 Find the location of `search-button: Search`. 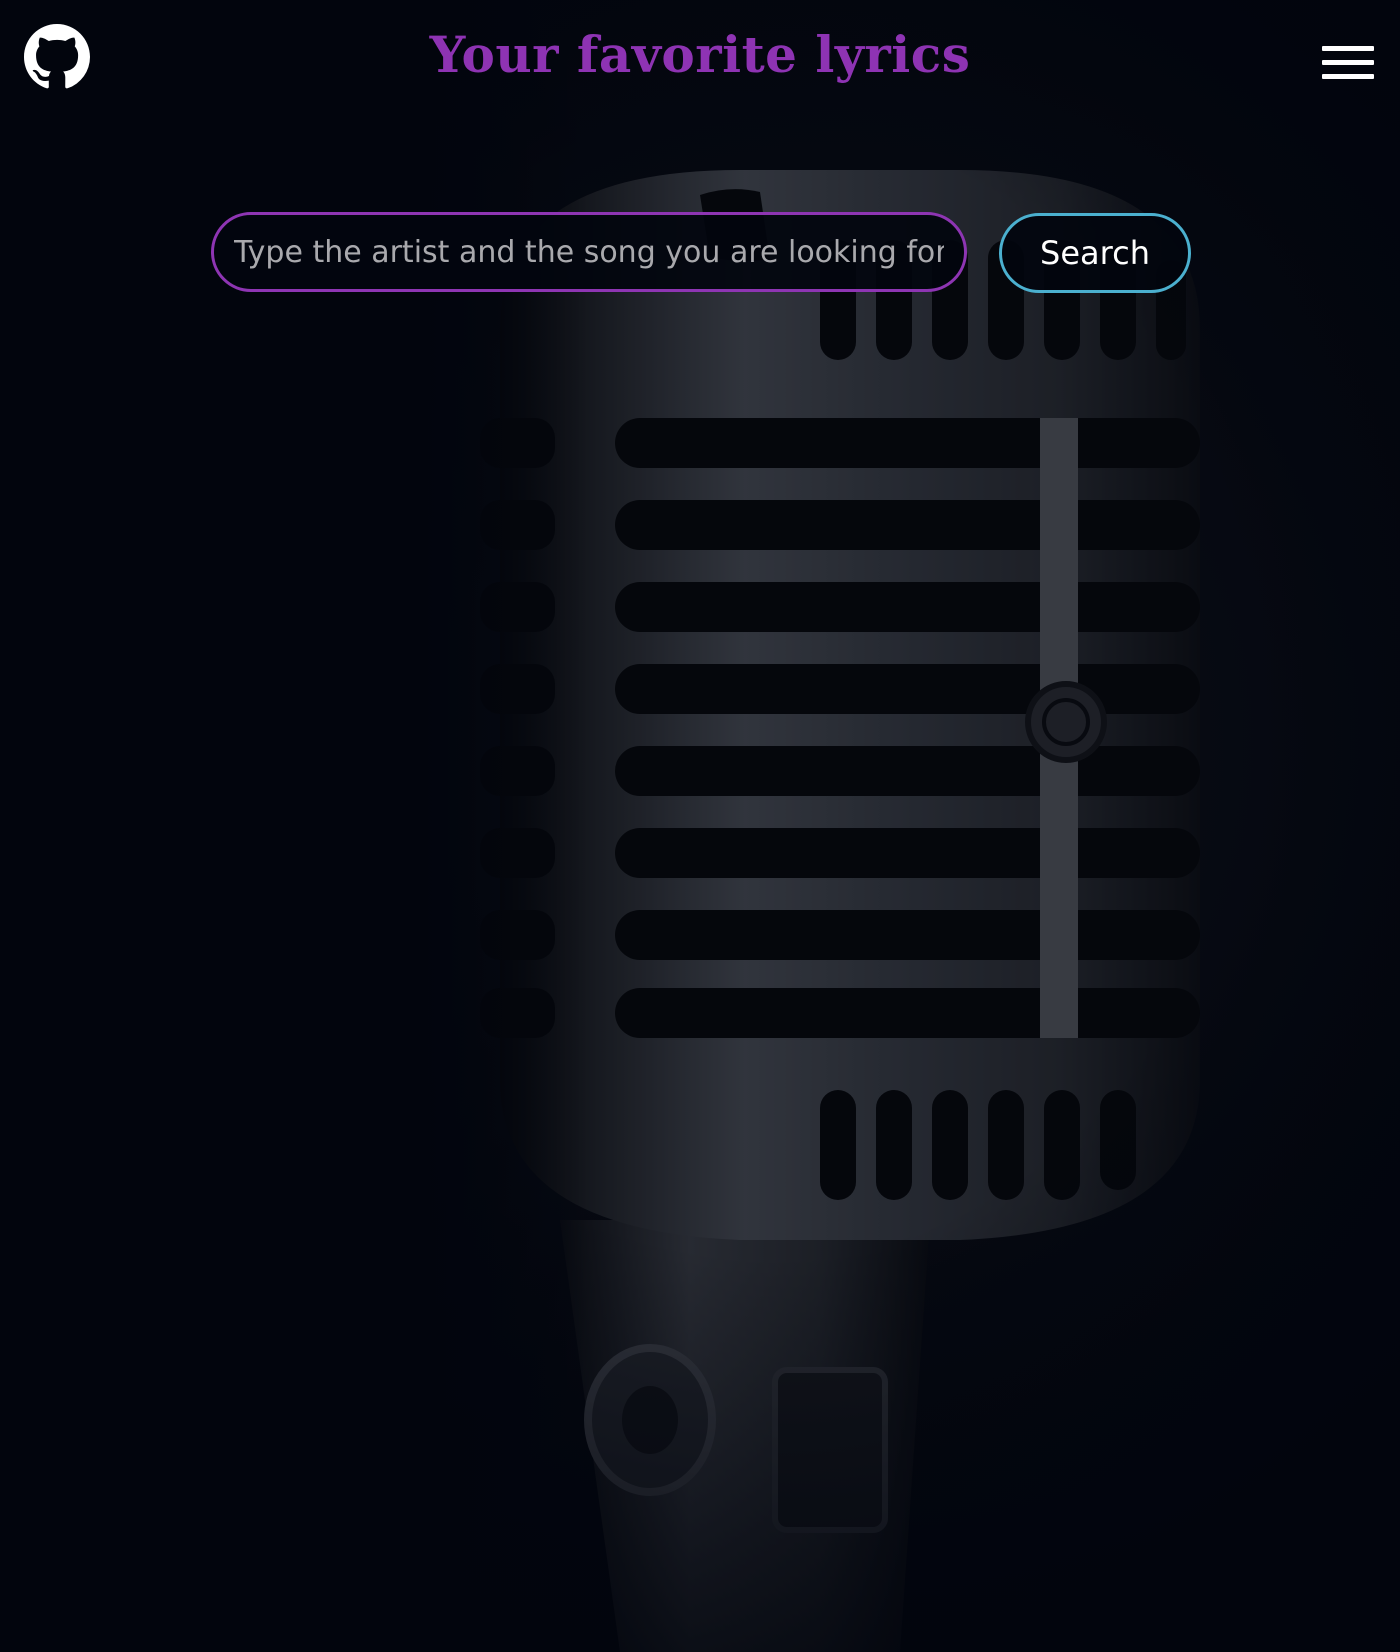

search-button: Search is located at coordinates (1095, 253).